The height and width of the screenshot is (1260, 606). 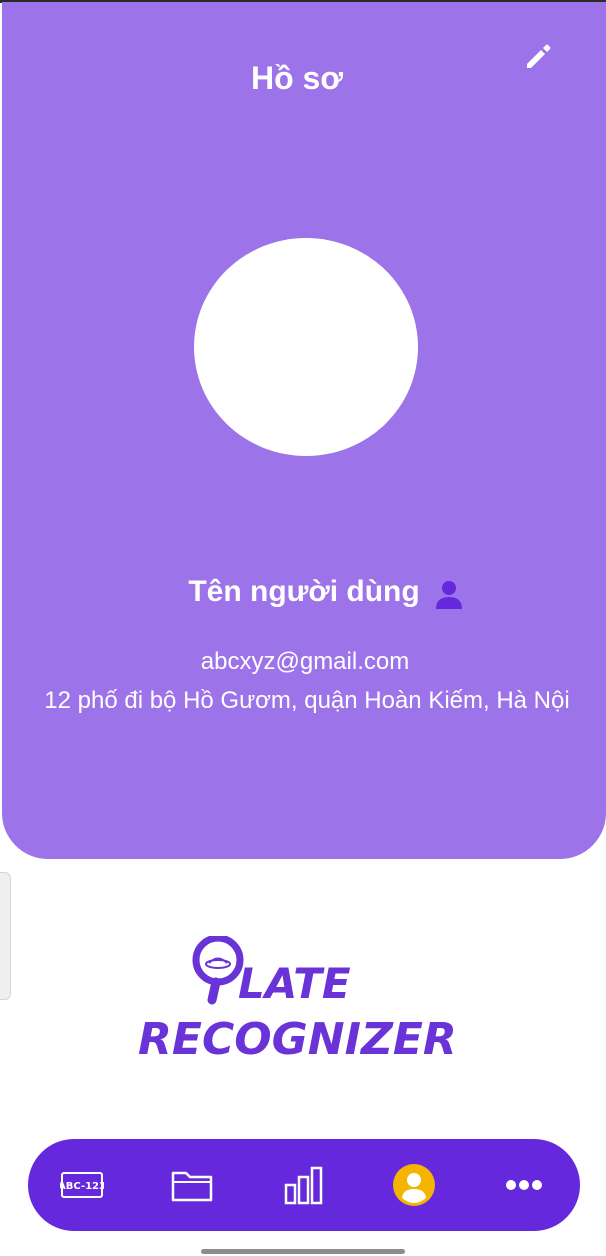 I want to click on plate-icon-text: ABC-123, so click(x=82, y=1186).